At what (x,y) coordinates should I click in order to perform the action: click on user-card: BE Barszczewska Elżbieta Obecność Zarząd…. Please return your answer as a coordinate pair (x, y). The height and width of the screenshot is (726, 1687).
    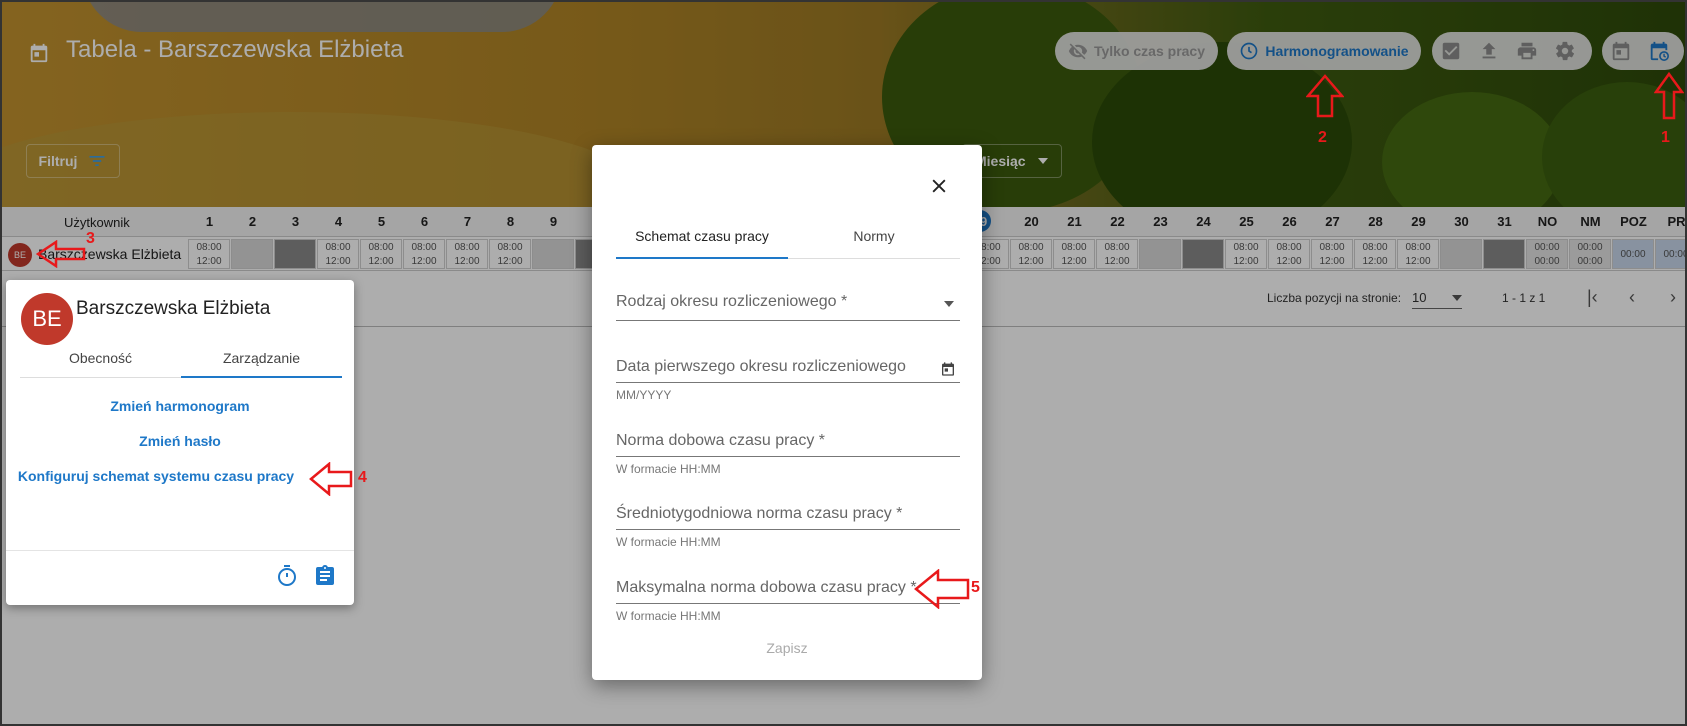
    Looking at the image, I should click on (180, 442).